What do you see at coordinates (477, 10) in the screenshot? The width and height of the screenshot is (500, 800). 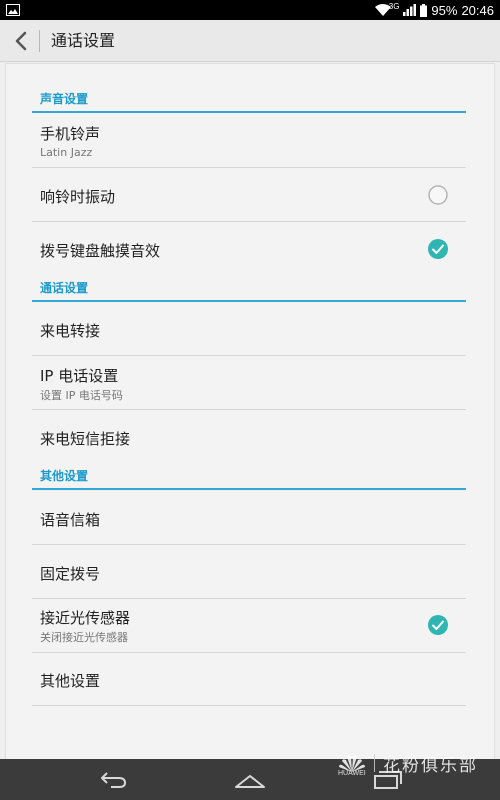 I see `clock: 20:46` at bounding box center [477, 10].